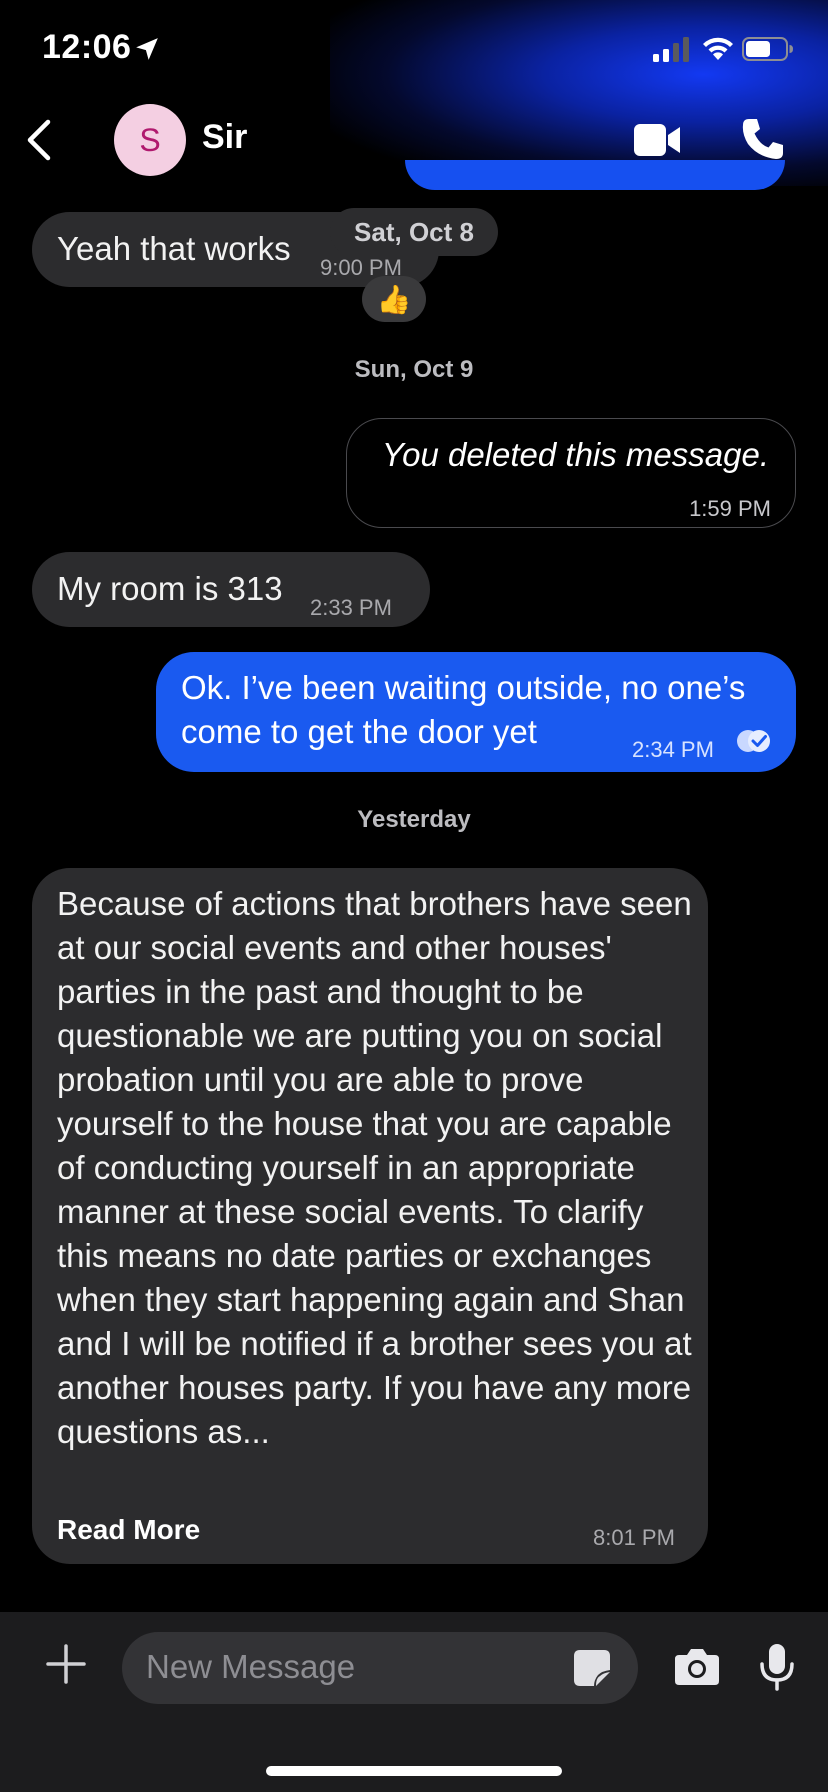 This screenshot has height=1792, width=828. Describe the element at coordinates (251, 1666) in the screenshot. I see `message-input-placeholder: New Message` at that location.